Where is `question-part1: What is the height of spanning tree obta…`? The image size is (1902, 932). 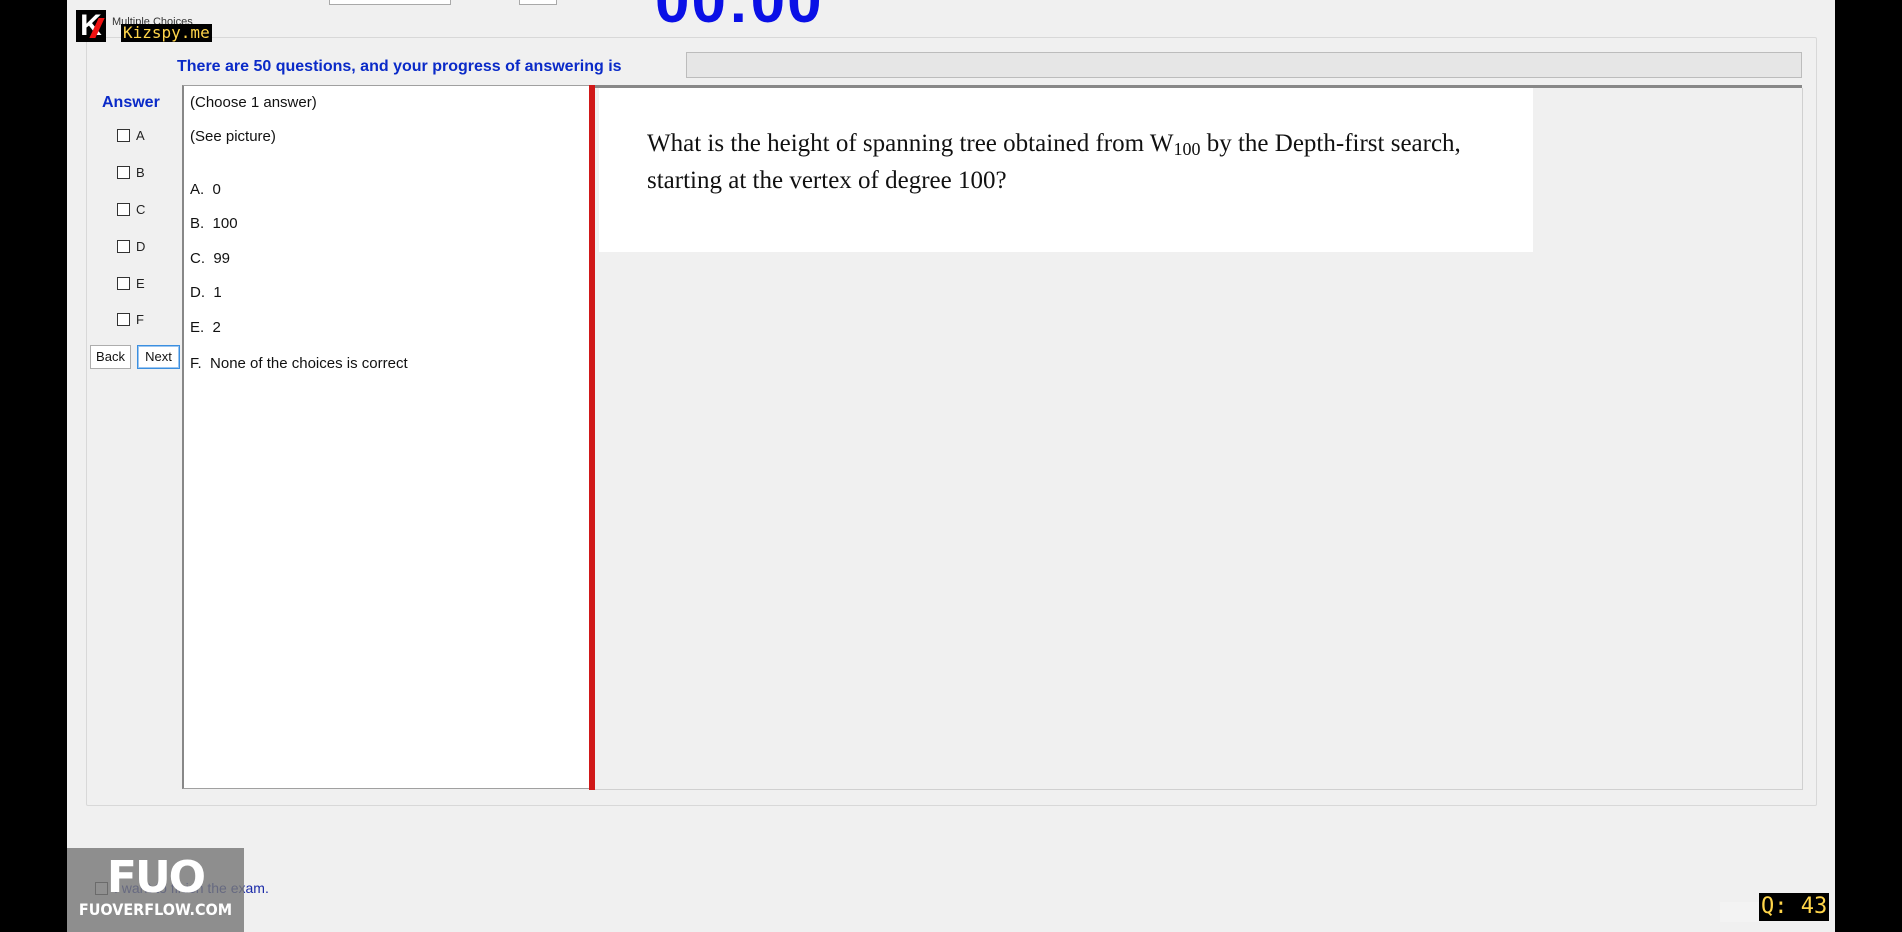 question-part1: What is the height of spanning tree obta… is located at coordinates (910, 143).